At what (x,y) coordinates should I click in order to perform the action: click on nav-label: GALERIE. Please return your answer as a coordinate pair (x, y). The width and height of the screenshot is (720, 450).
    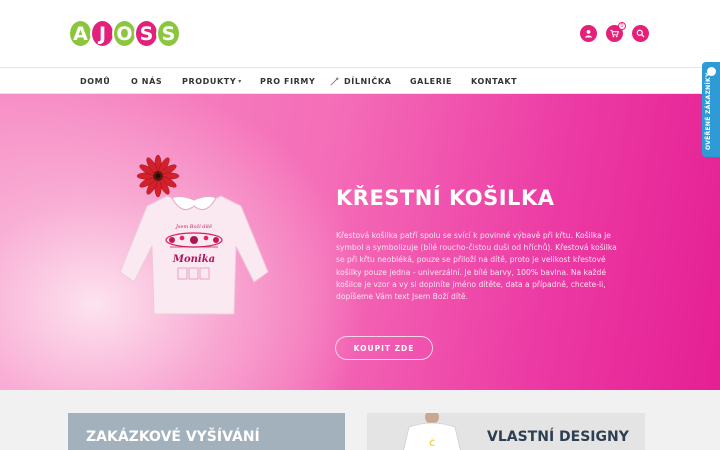
    Looking at the image, I should click on (431, 81).